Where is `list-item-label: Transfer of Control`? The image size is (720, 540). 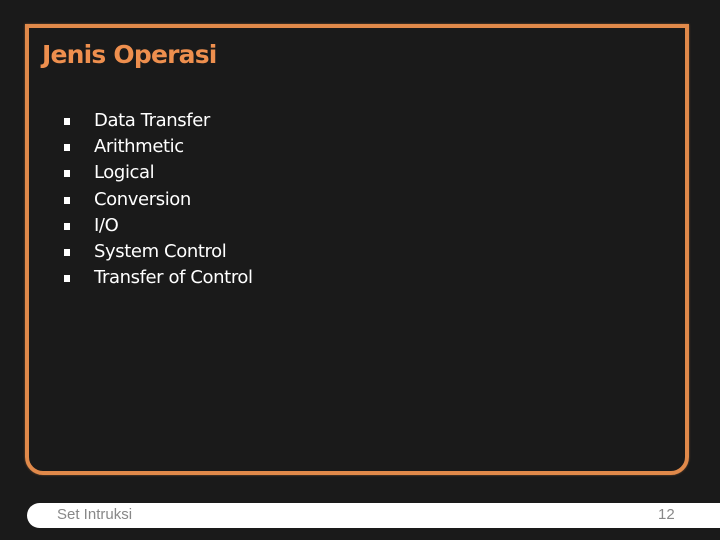 list-item-label: Transfer of Control is located at coordinates (173, 278).